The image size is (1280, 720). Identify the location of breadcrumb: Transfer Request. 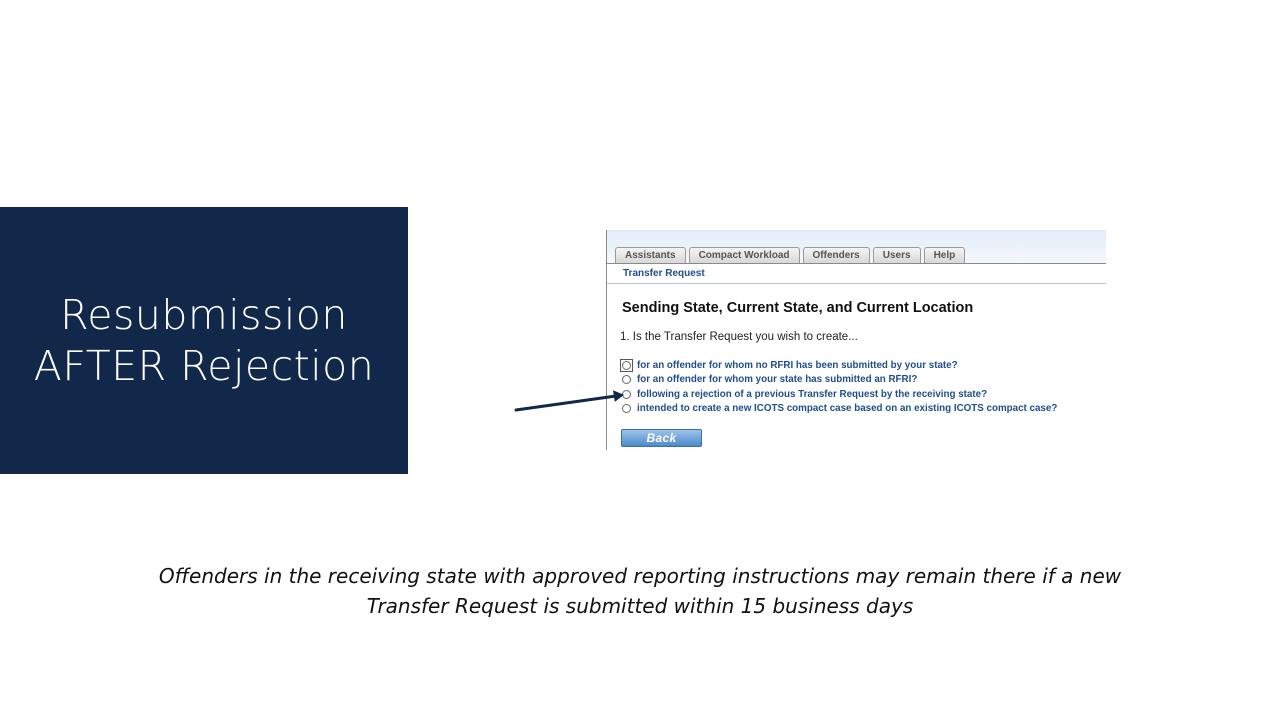
(664, 273).